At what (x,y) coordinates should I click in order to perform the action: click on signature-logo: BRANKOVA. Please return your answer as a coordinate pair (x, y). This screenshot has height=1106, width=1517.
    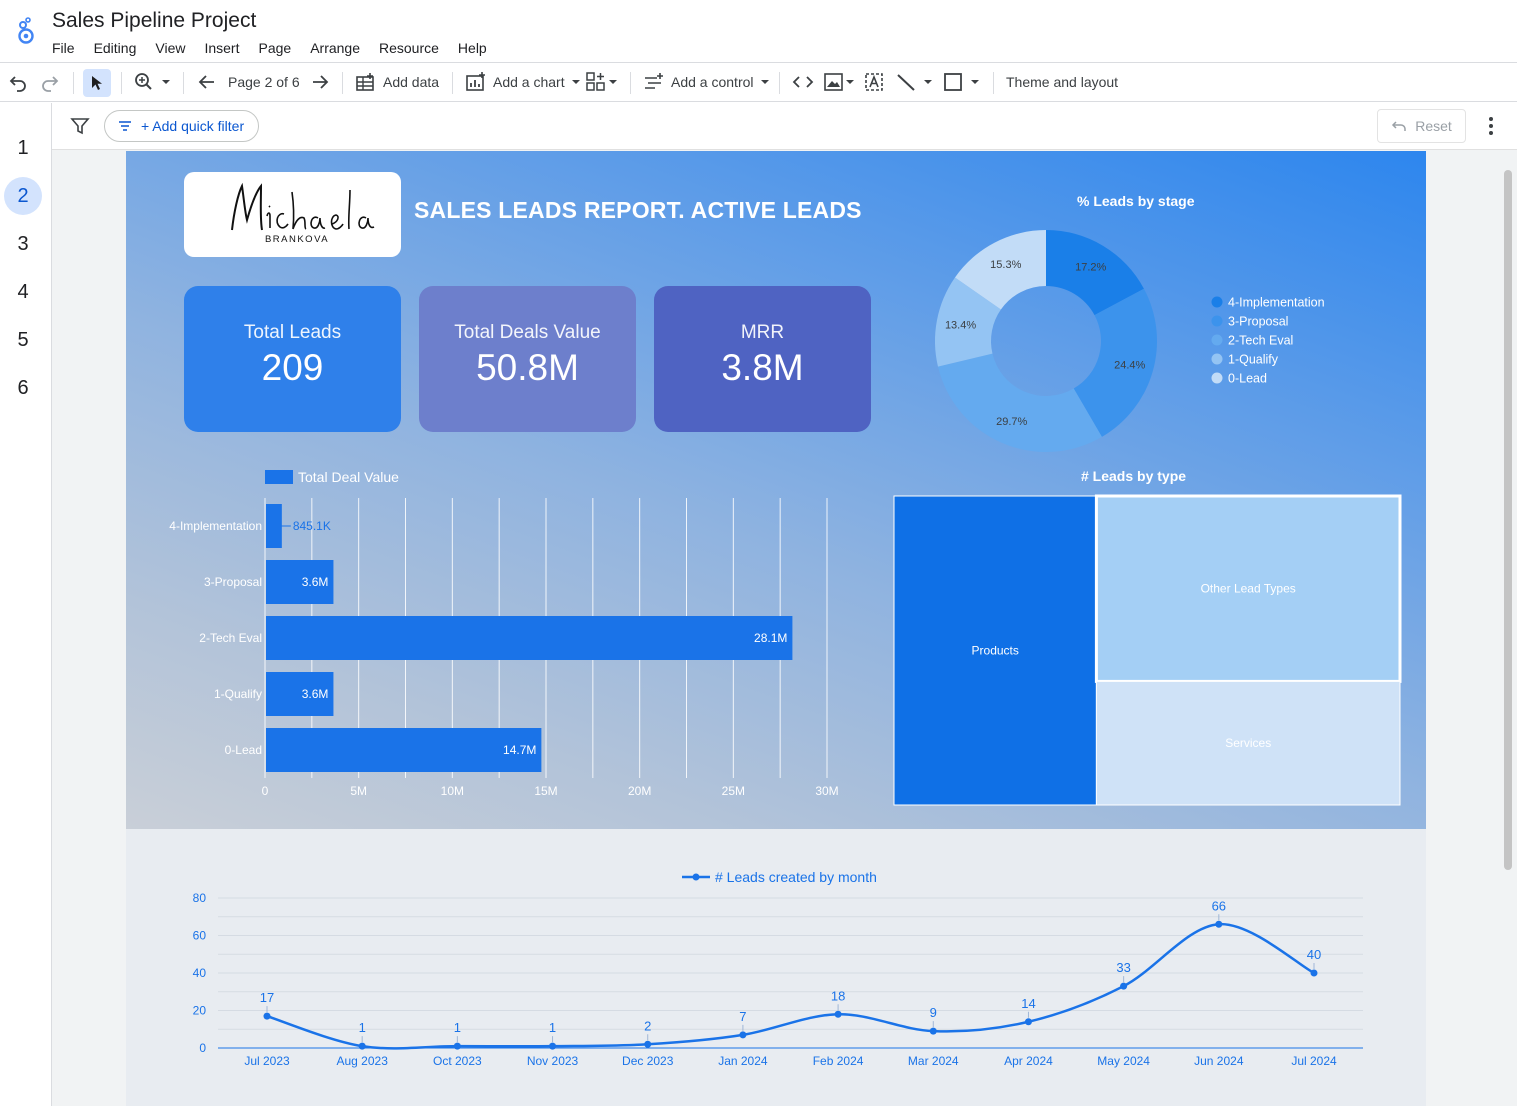
    Looking at the image, I should click on (303, 213).